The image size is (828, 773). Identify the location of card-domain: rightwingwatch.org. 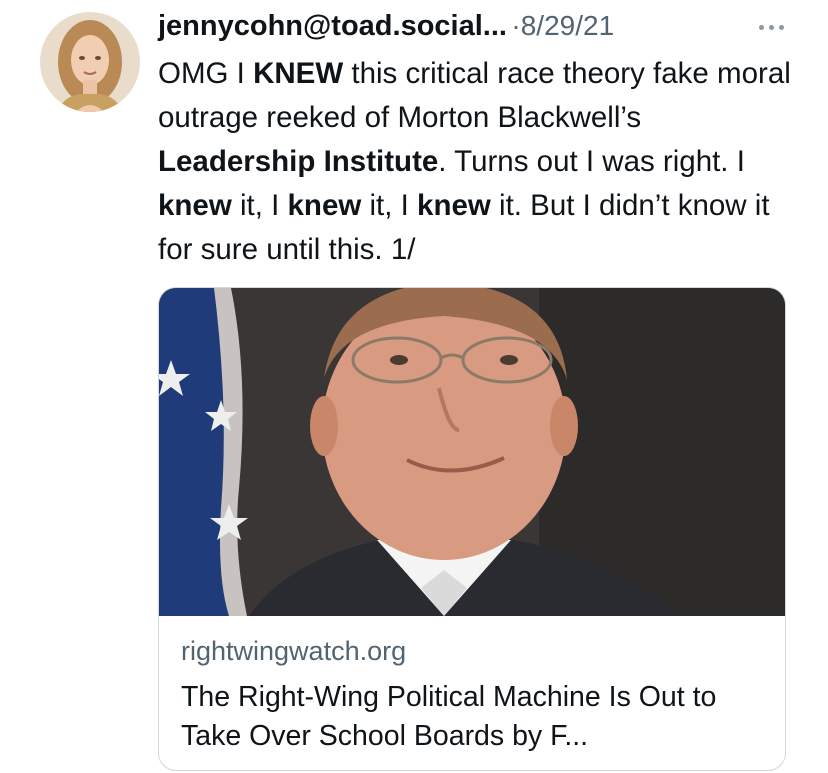
(294, 651).